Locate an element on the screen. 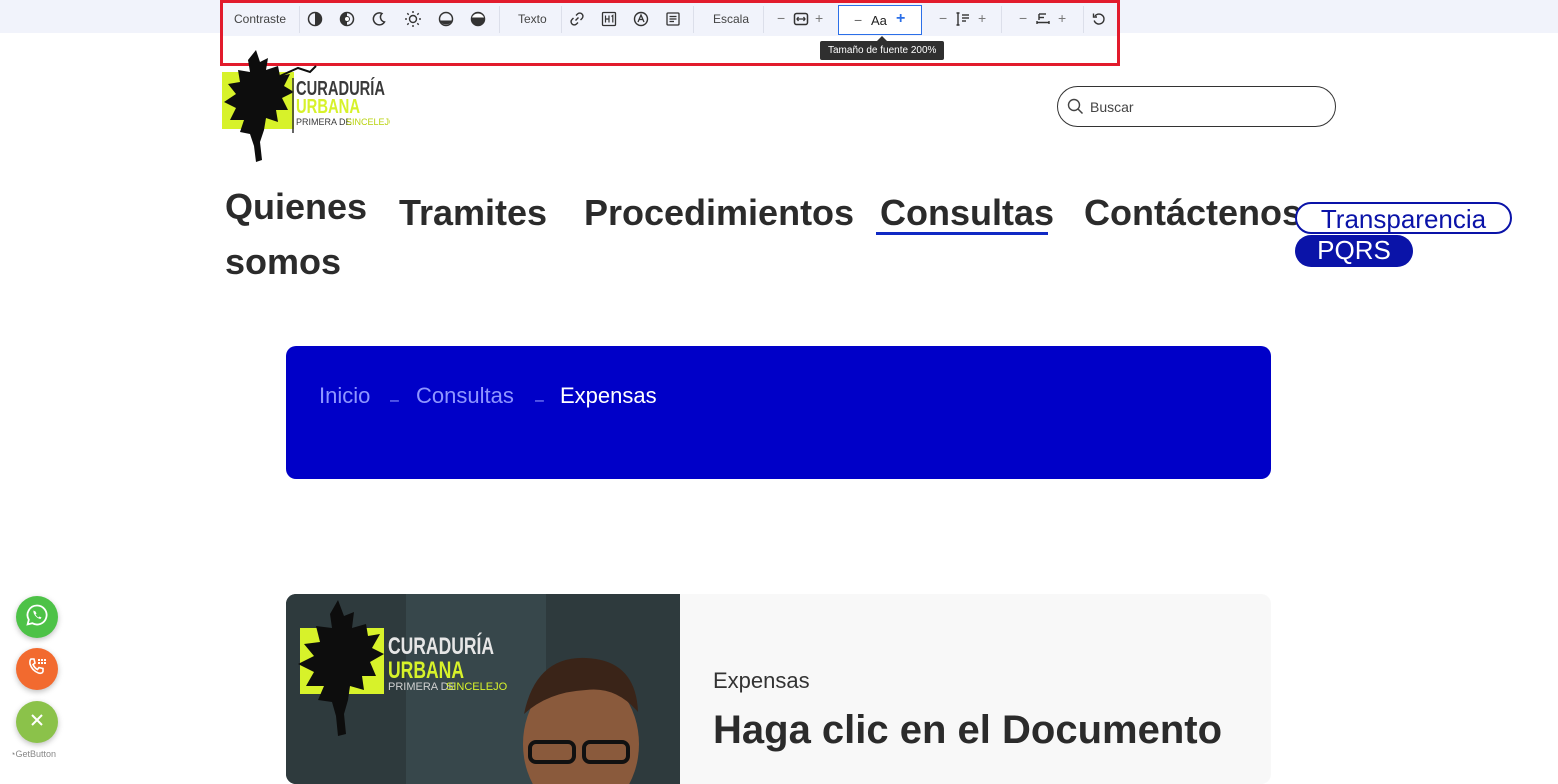 The image size is (1558, 784). card-logo-line1: CURADURÍA is located at coordinates (441, 646).